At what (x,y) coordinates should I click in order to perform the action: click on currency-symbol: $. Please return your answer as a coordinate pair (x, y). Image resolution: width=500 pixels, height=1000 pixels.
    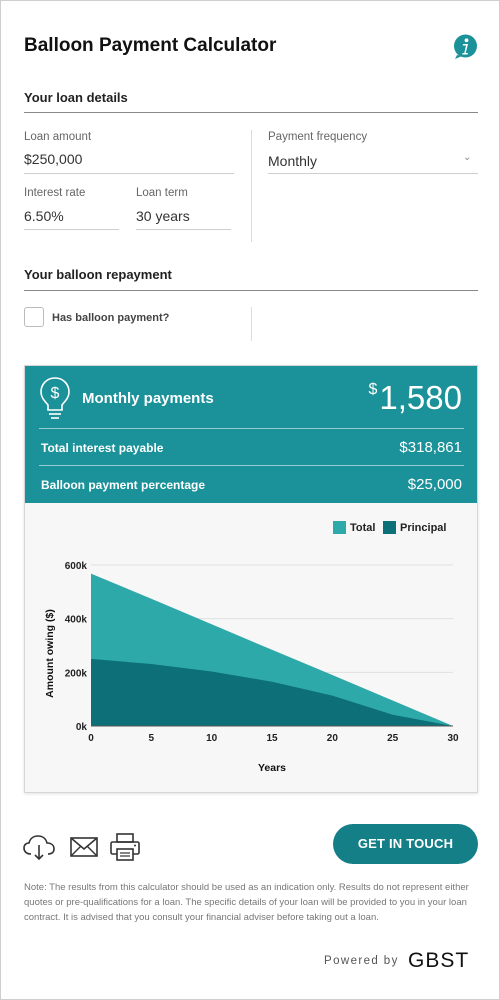
    Looking at the image, I should click on (373, 389).